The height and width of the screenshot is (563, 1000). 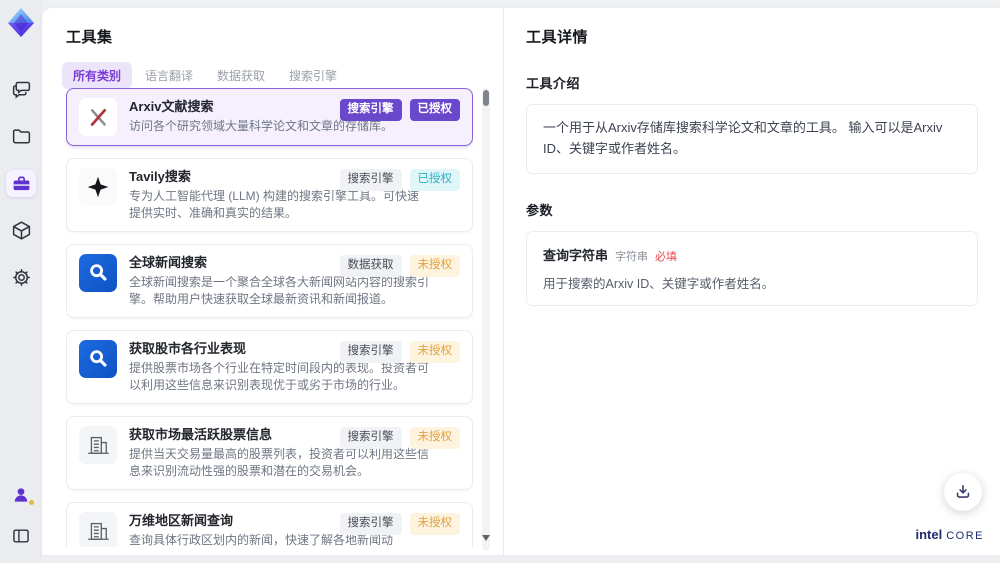 I want to click on param-description: 用于搜索的Arxiv ID、关键字或作者姓名。, so click(x=659, y=283).